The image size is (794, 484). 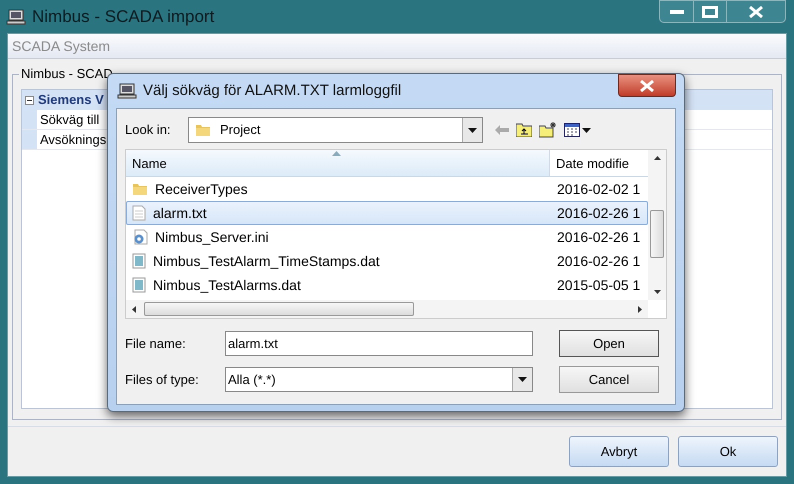 I want to click on file-name: alarm.txt, so click(x=180, y=213).